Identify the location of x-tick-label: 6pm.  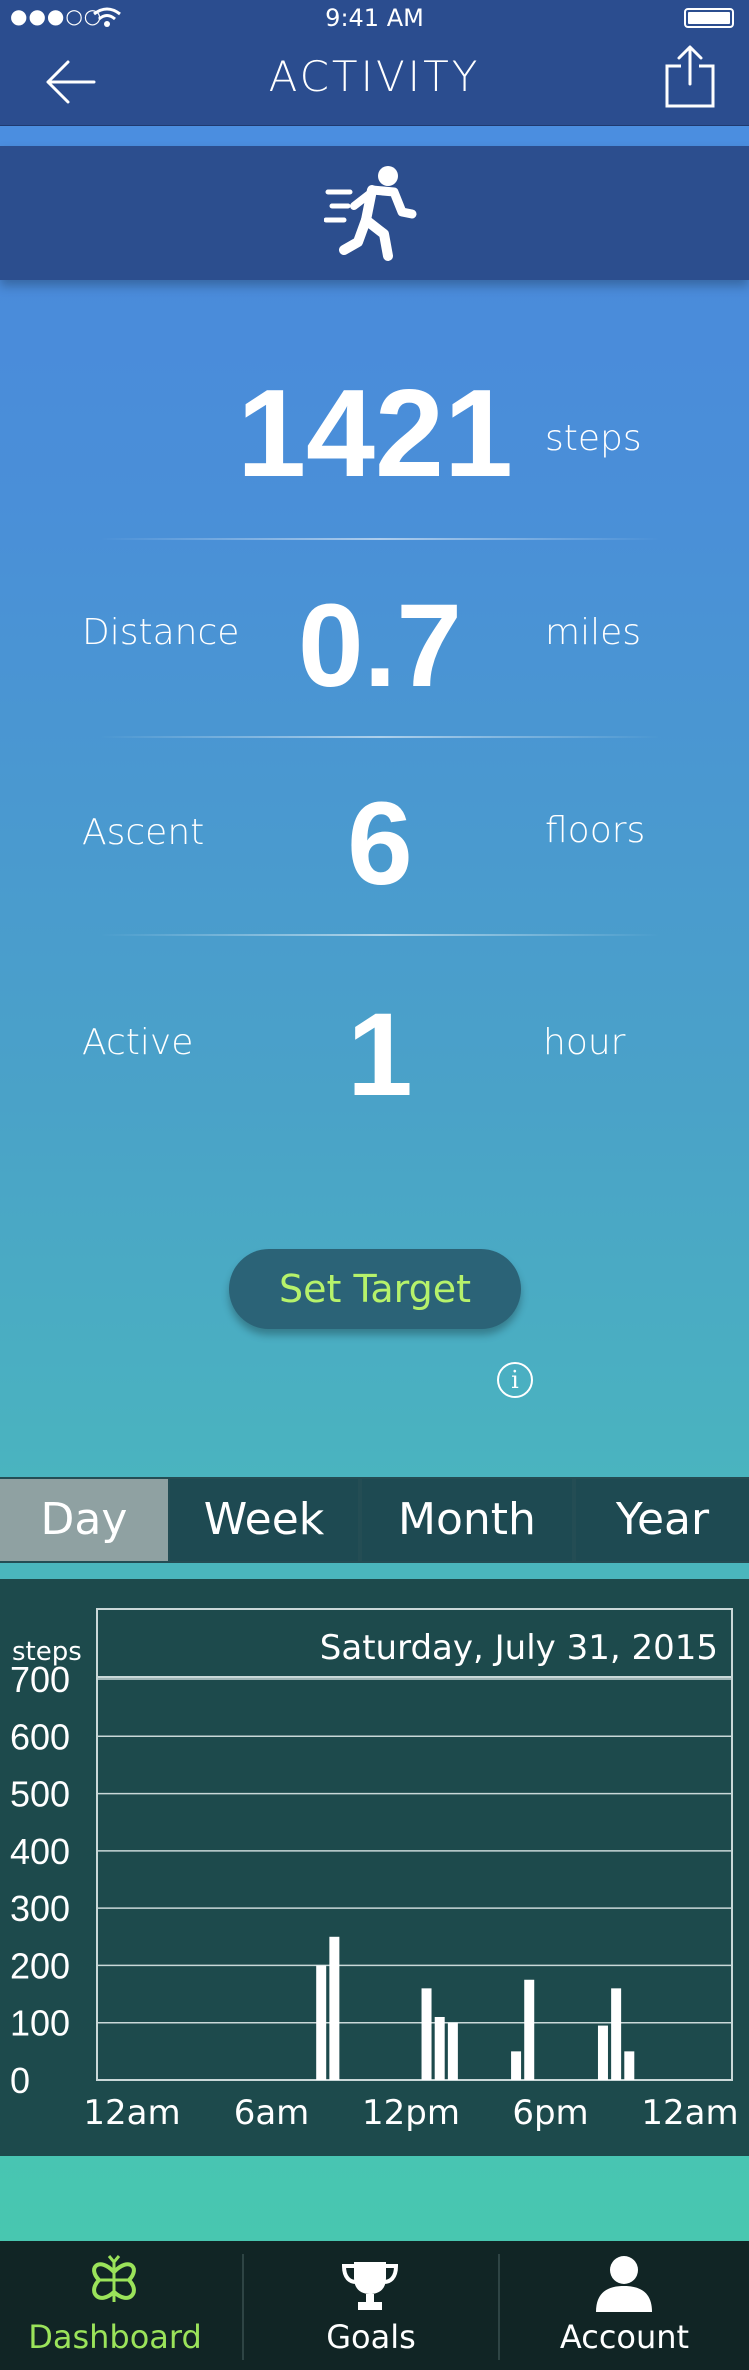
(550, 2113).